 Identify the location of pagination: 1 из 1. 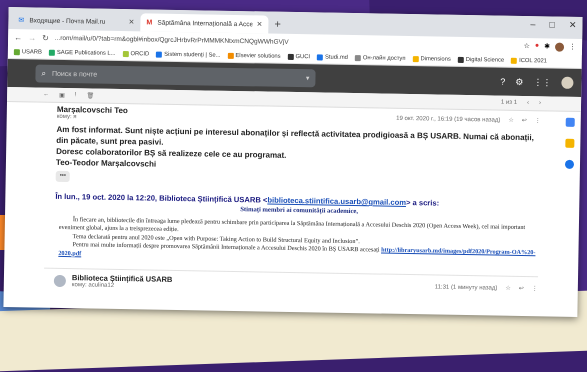
(509, 102).